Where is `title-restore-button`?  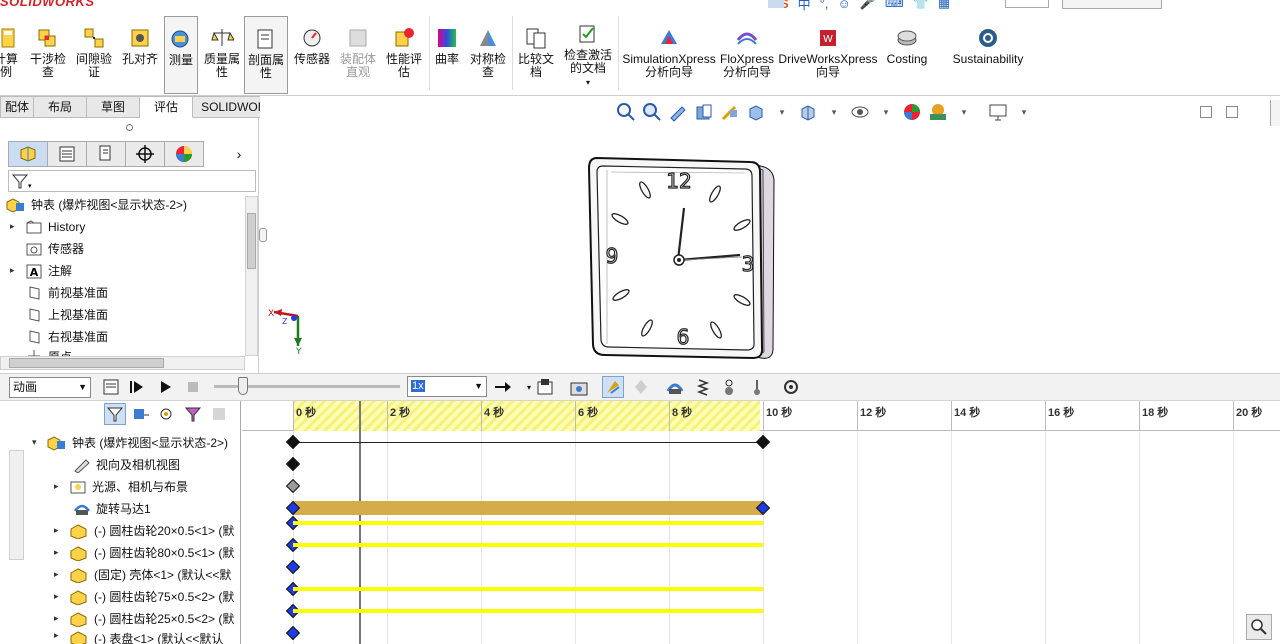 title-restore-button is located at coordinates (1027, 4).